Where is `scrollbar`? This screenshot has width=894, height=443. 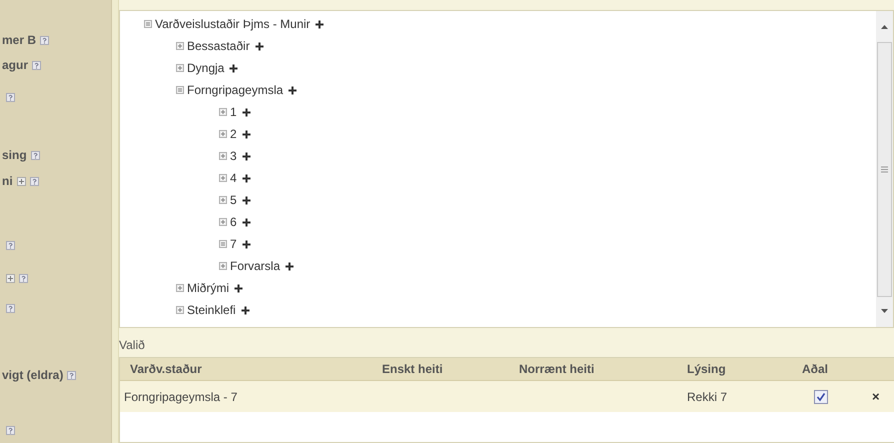
scrollbar is located at coordinates (884, 169).